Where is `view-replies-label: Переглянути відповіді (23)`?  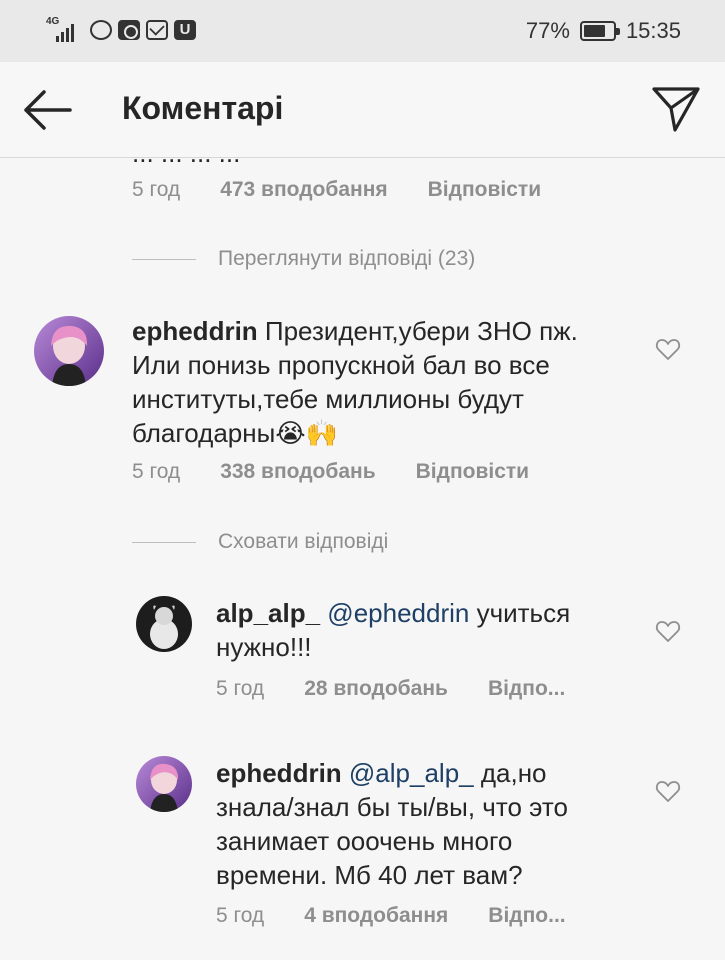 view-replies-label: Переглянути відповіді (23) is located at coordinates (347, 258).